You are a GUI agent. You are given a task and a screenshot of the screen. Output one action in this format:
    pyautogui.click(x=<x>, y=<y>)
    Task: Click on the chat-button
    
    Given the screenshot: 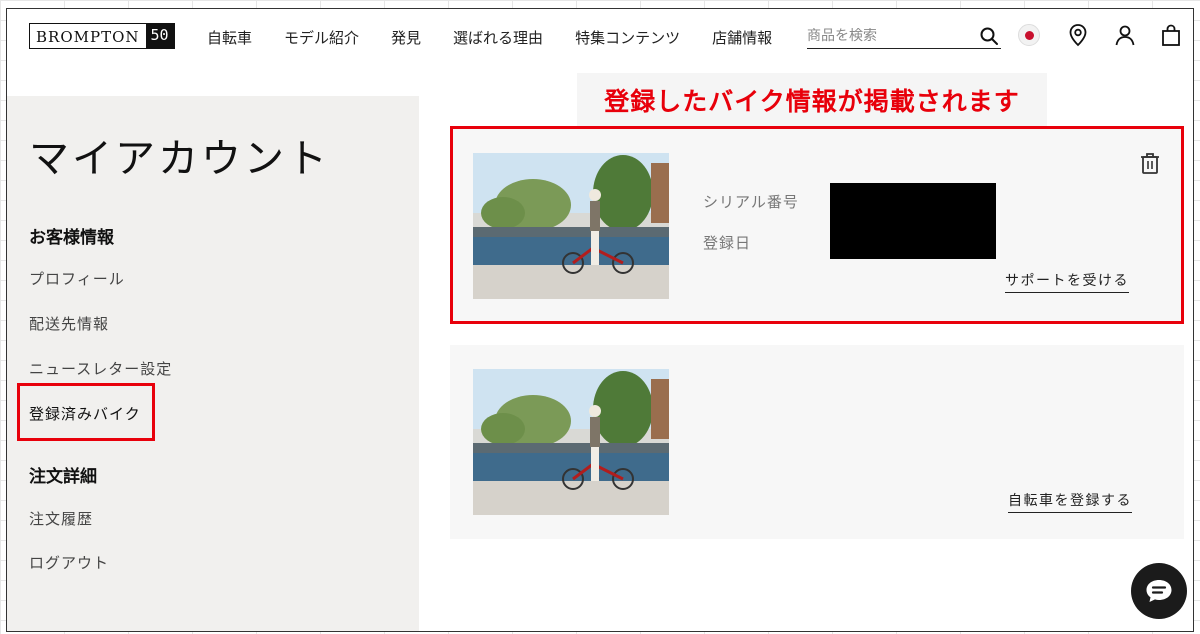 What is the action you would take?
    pyautogui.click(x=1159, y=591)
    